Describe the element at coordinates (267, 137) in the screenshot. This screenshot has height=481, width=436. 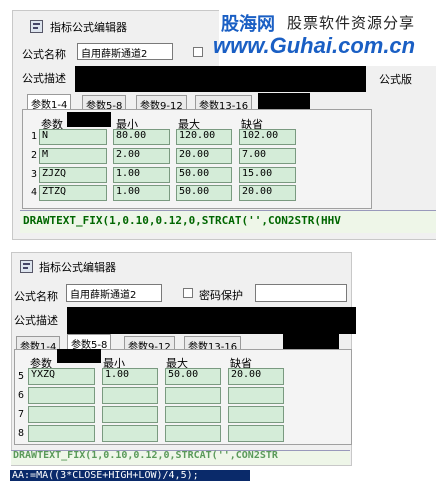
I see `param-default-input: 102.00` at that location.